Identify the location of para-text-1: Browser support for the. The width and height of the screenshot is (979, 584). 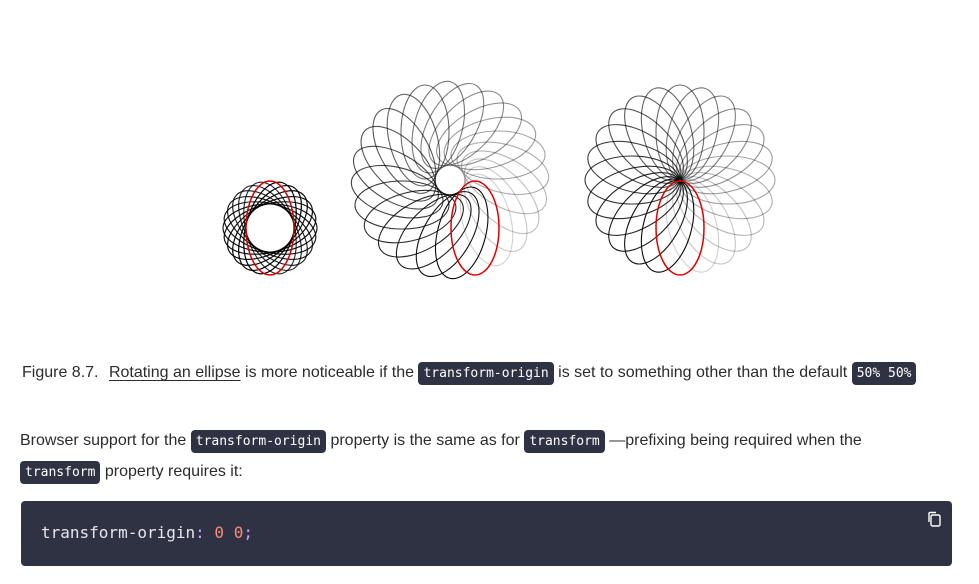
(103, 440).